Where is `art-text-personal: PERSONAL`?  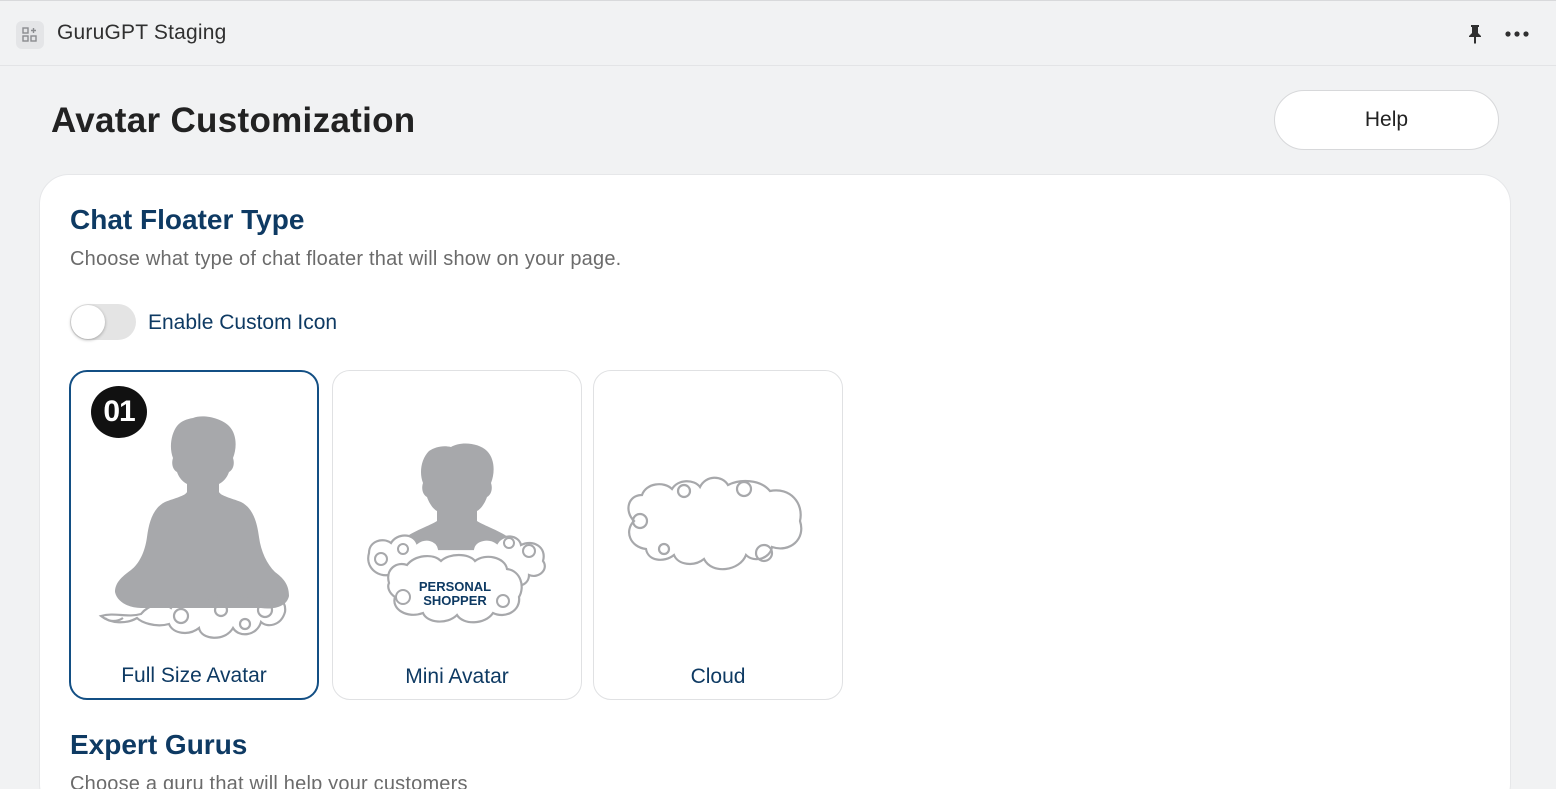 art-text-personal: PERSONAL is located at coordinates (455, 586).